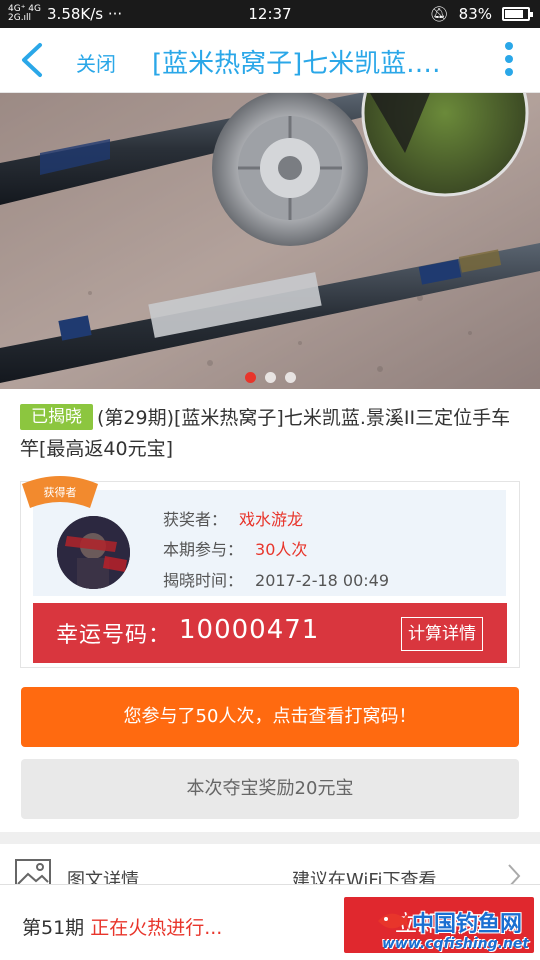 The height and width of the screenshot is (960, 540). Describe the element at coordinates (302, 64) in the screenshot. I see `page-title: [蓝米热窝子]七米凯蓝.景溪II三定位手车竿[最高返40元宝]` at that location.